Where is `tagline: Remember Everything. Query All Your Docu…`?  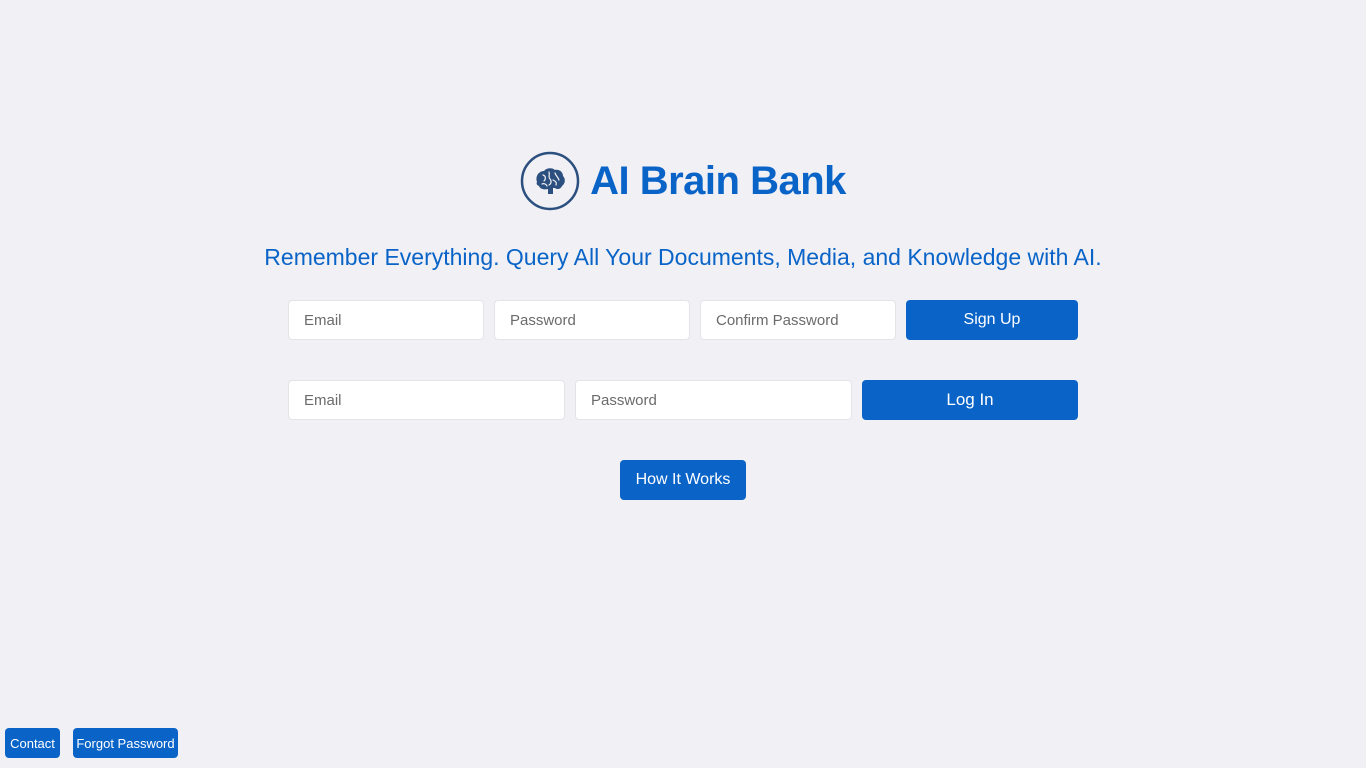
tagline: Remember Everything. Query All Your Docu… is located at coordinates (683, 257).